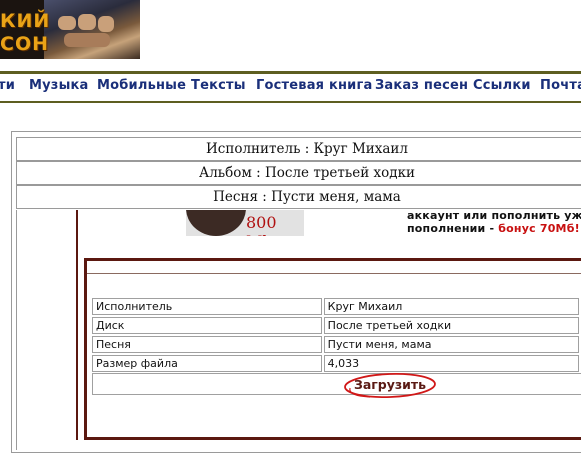  Describe the element at coordinates (290, 102) in the screenshot. I see `nav-bottom-rule` at that location.